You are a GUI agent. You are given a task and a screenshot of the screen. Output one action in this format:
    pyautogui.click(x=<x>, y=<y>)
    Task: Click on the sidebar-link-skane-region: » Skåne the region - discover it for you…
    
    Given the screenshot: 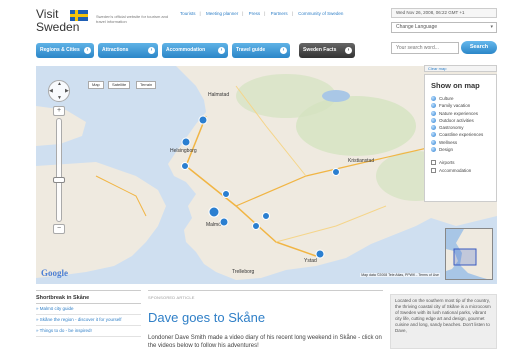 What is the action you would take?
    pyautogui.click(x=88, y=320)
    